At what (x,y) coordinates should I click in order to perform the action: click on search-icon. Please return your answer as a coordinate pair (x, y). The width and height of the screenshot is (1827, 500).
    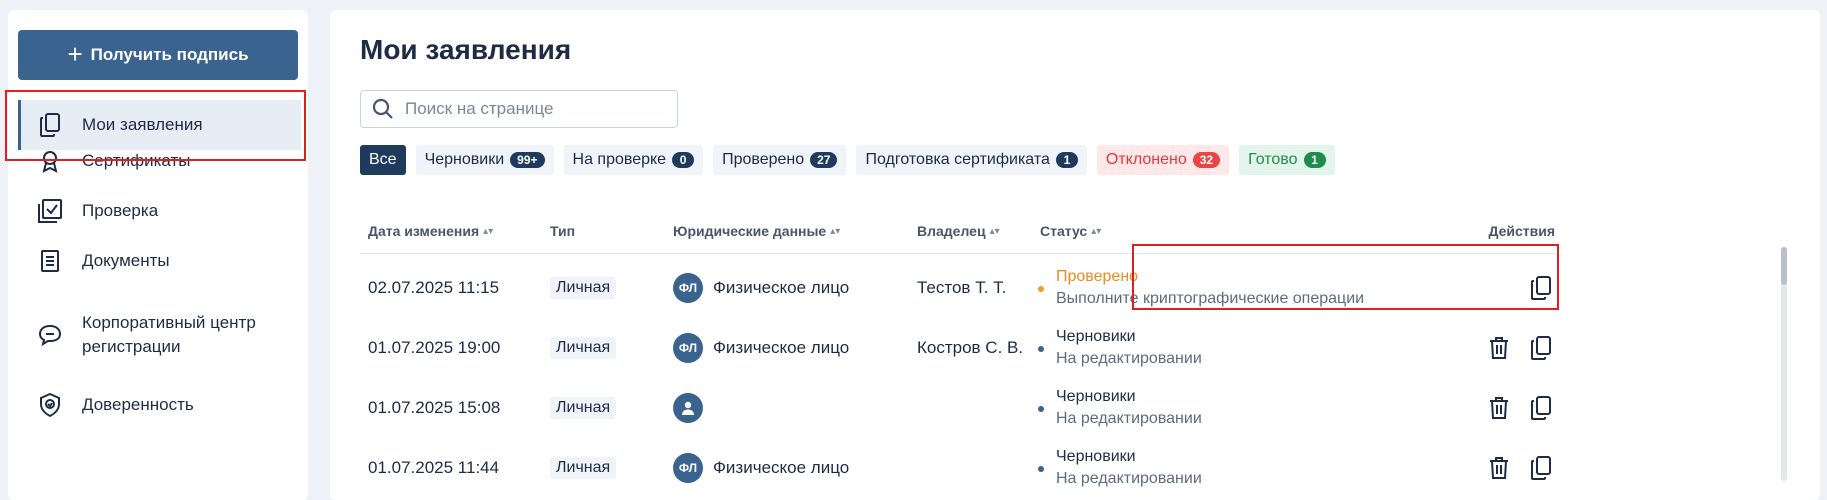
    Looking at the image, I should click on (383, 109).